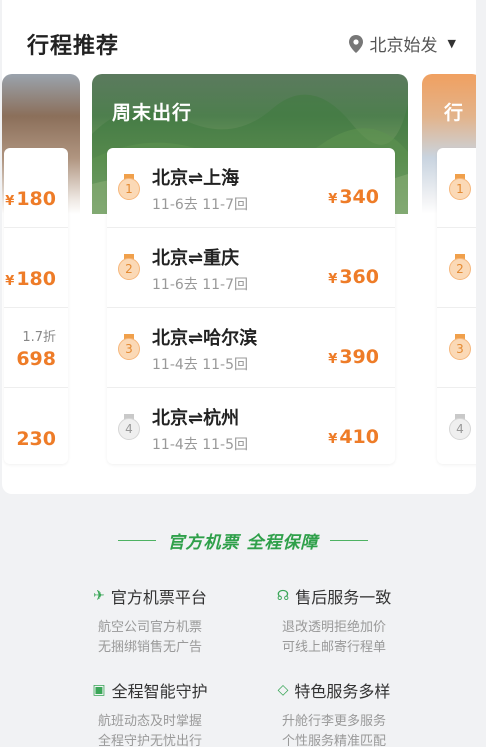 This screenshot has height=747, width=486. What do you see at coordinates (196, 418) in the screenshot?
I see `route-name: 北京⇌杭州` at bounding box center [196, 418].